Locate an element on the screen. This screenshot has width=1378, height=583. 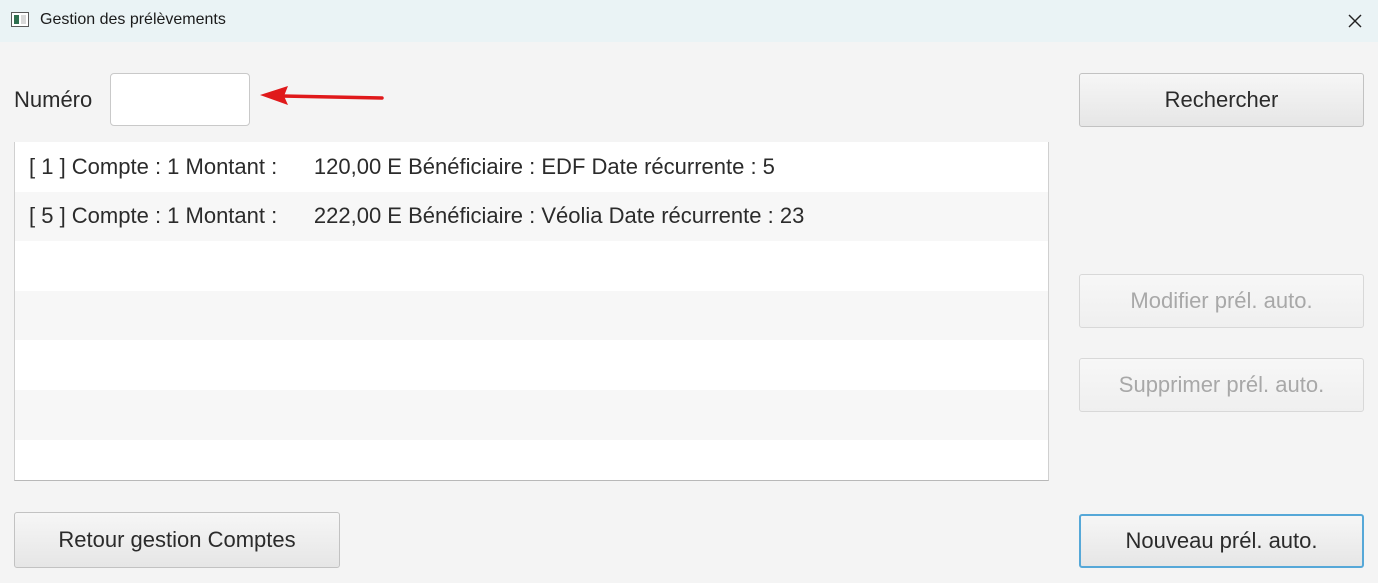
close-button is located at coordinates (1355, 21).